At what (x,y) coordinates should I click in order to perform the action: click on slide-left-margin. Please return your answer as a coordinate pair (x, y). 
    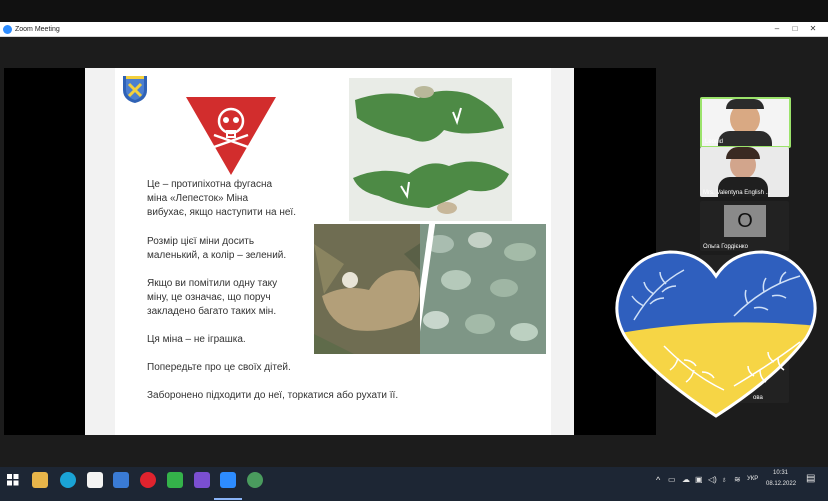
    Looking at the image, I should click on (100, 251).